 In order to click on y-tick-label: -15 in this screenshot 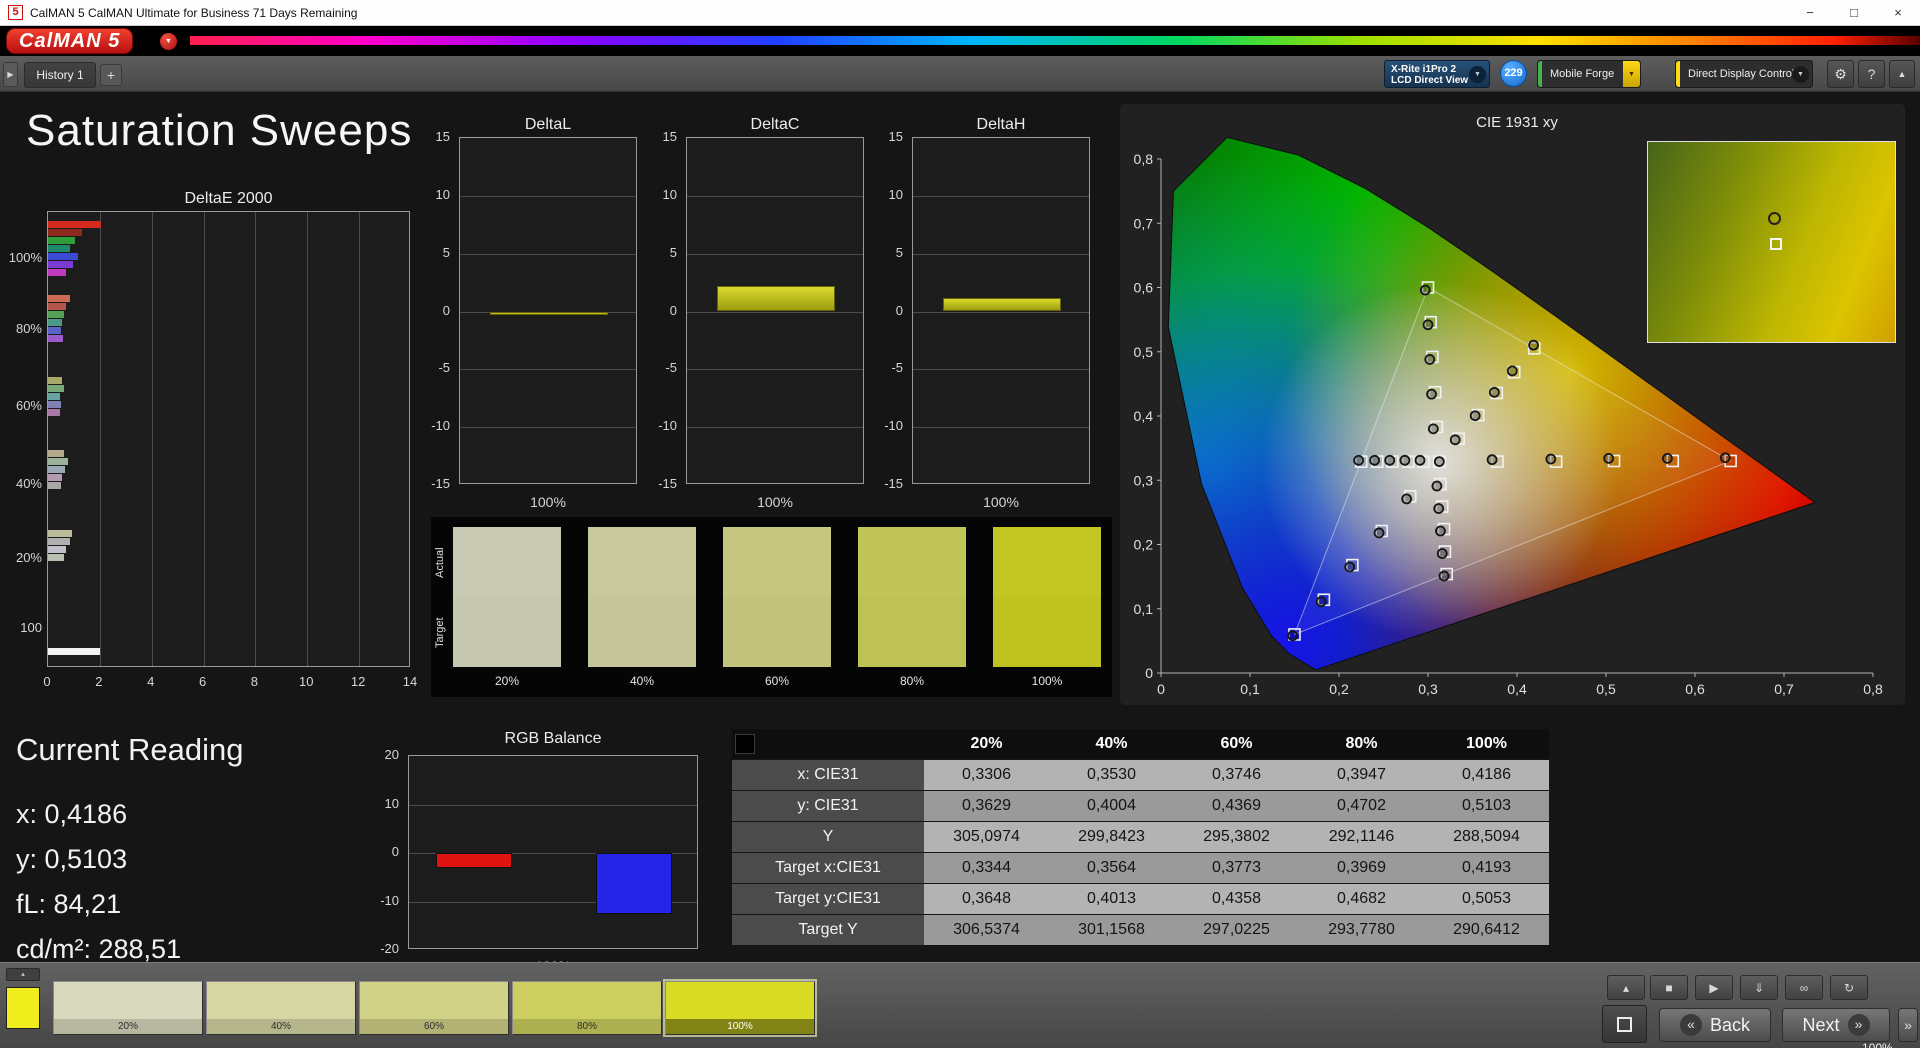, I will do `click(440, 483)`.